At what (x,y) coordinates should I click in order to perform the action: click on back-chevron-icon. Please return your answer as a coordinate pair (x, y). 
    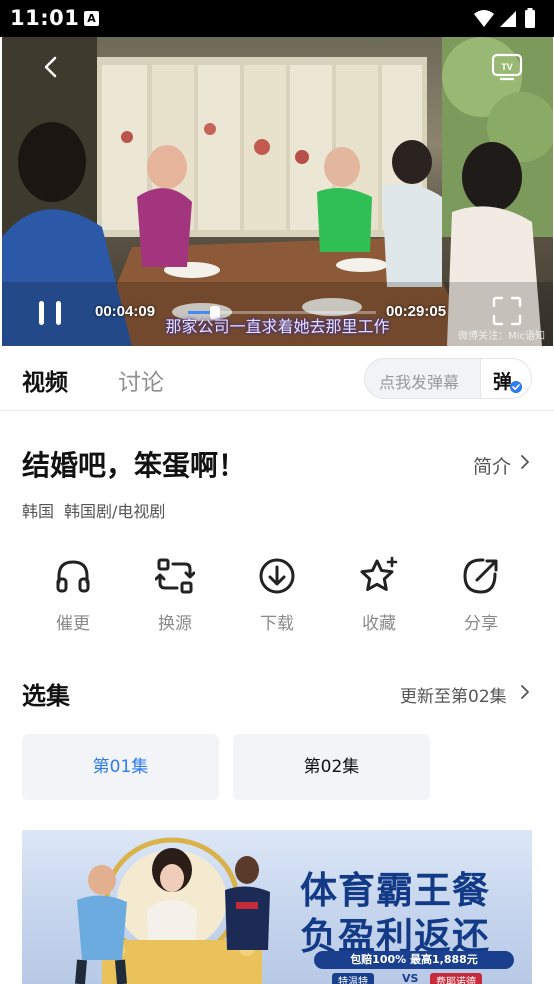
    Looking at the image, I should click on (52, 67).